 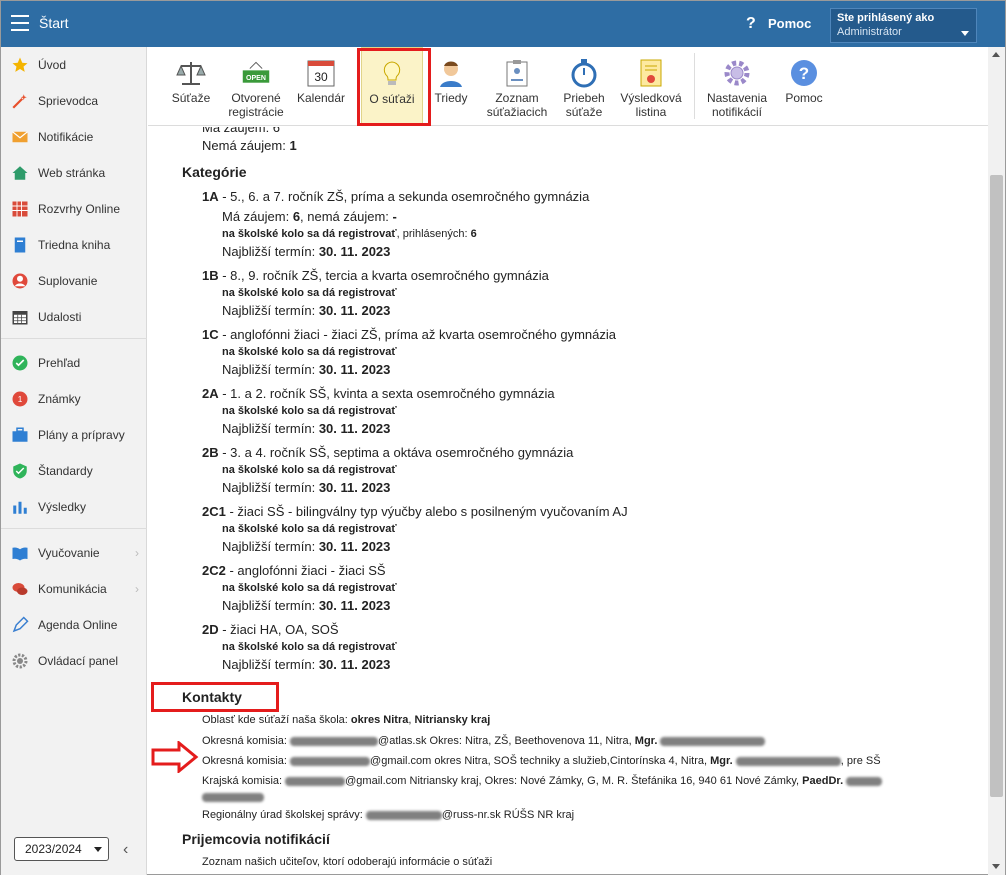 I want to click on sidebar-item-label: Udalosti, so click(x=60, y=317).